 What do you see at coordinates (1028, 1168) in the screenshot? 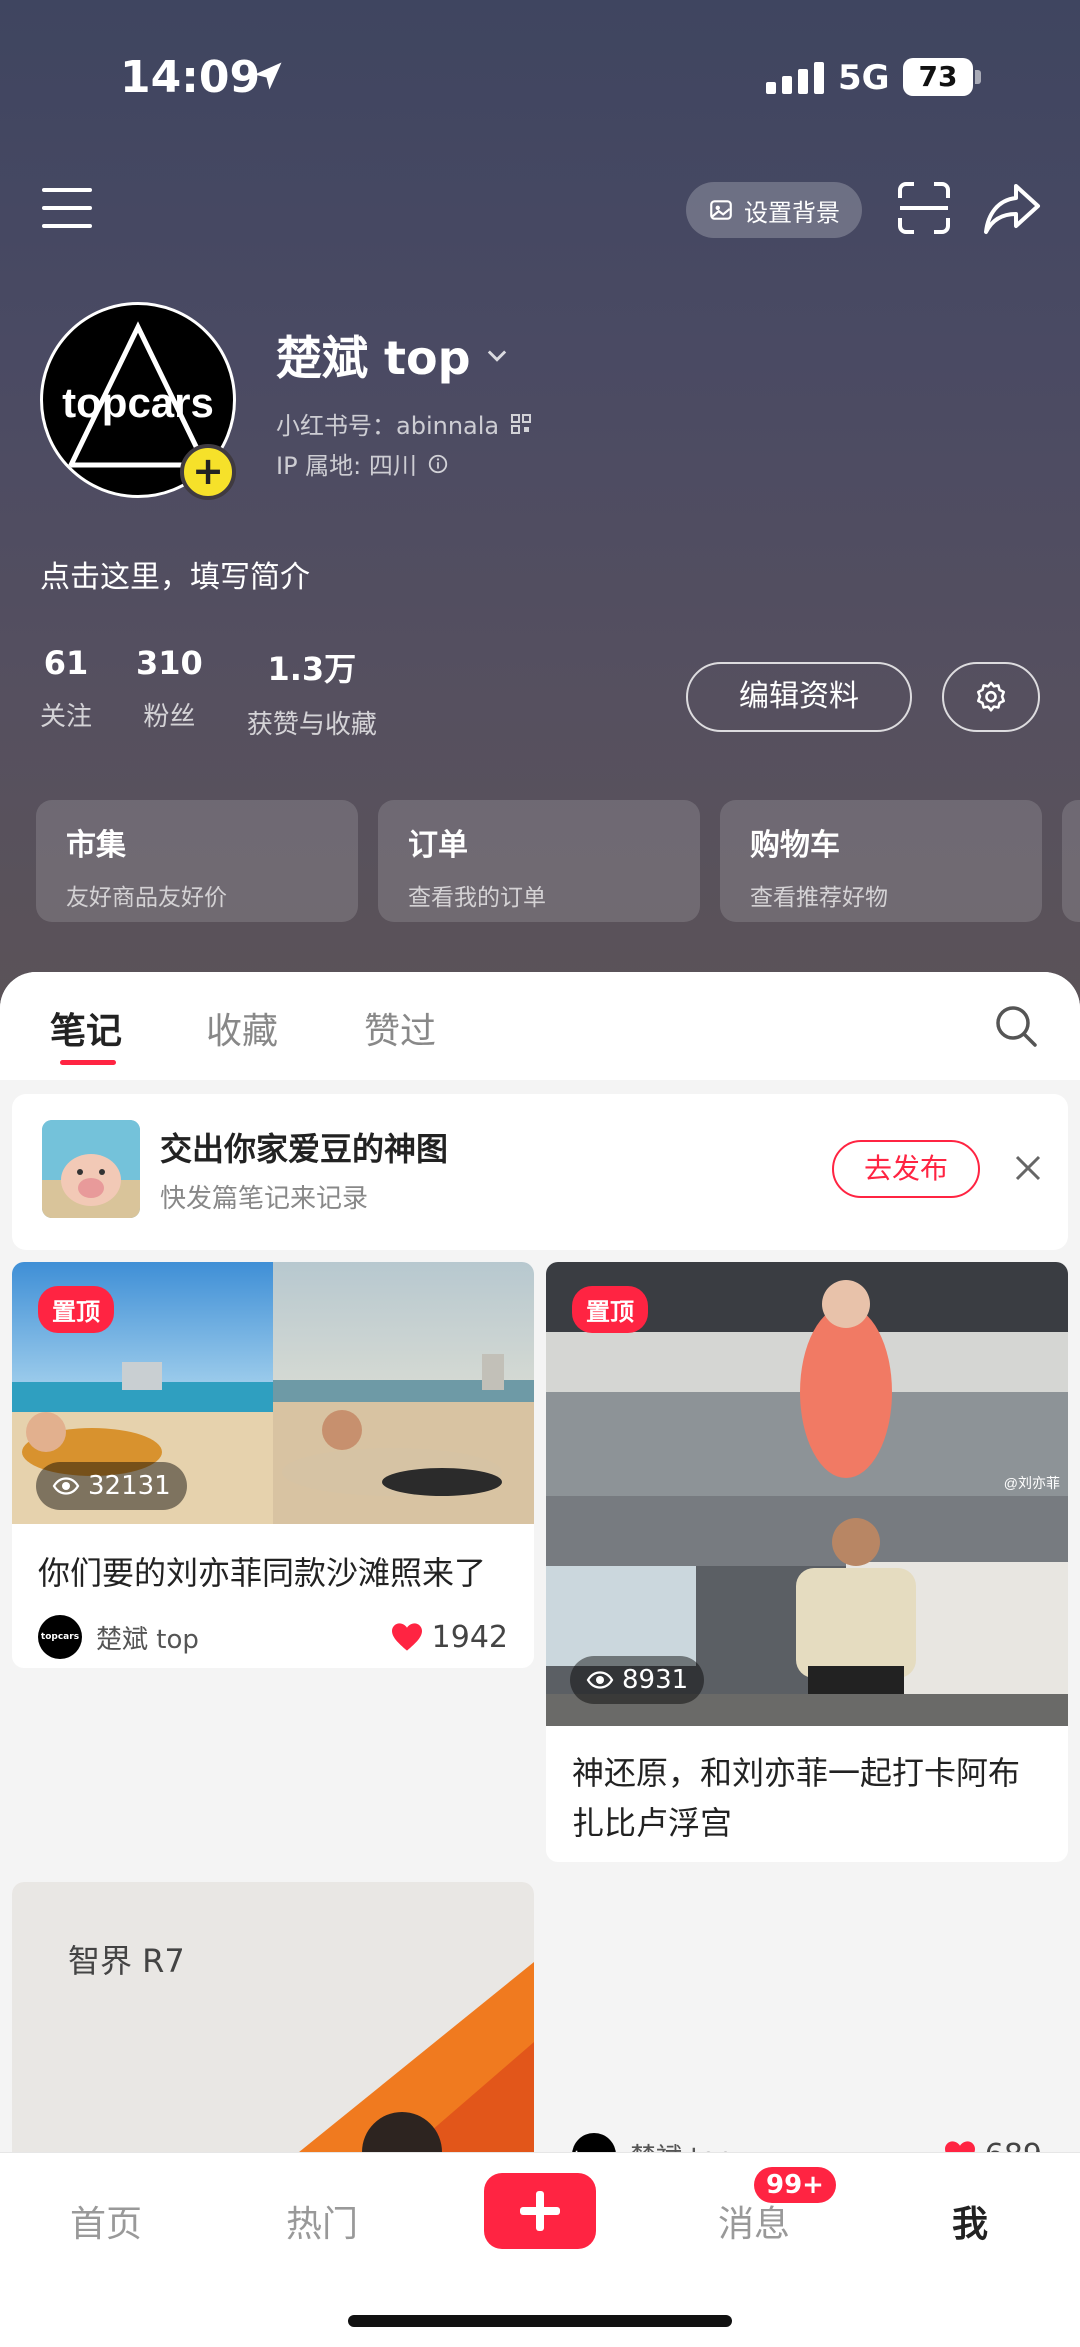
I see `close-icon` at bounding box center [1028, 1168].